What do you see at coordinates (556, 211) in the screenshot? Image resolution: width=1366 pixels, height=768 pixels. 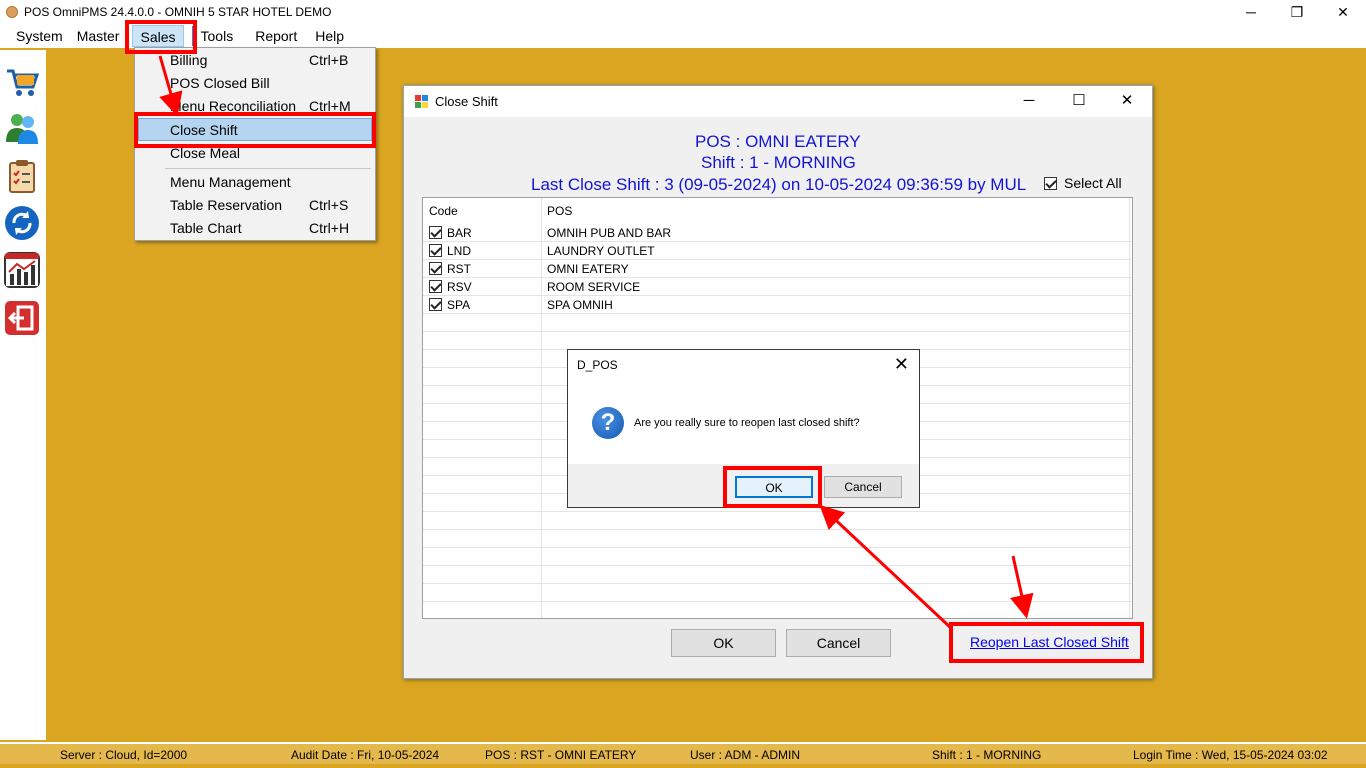 I see `column-header-pos: POS` at bounding box center [556, 211].